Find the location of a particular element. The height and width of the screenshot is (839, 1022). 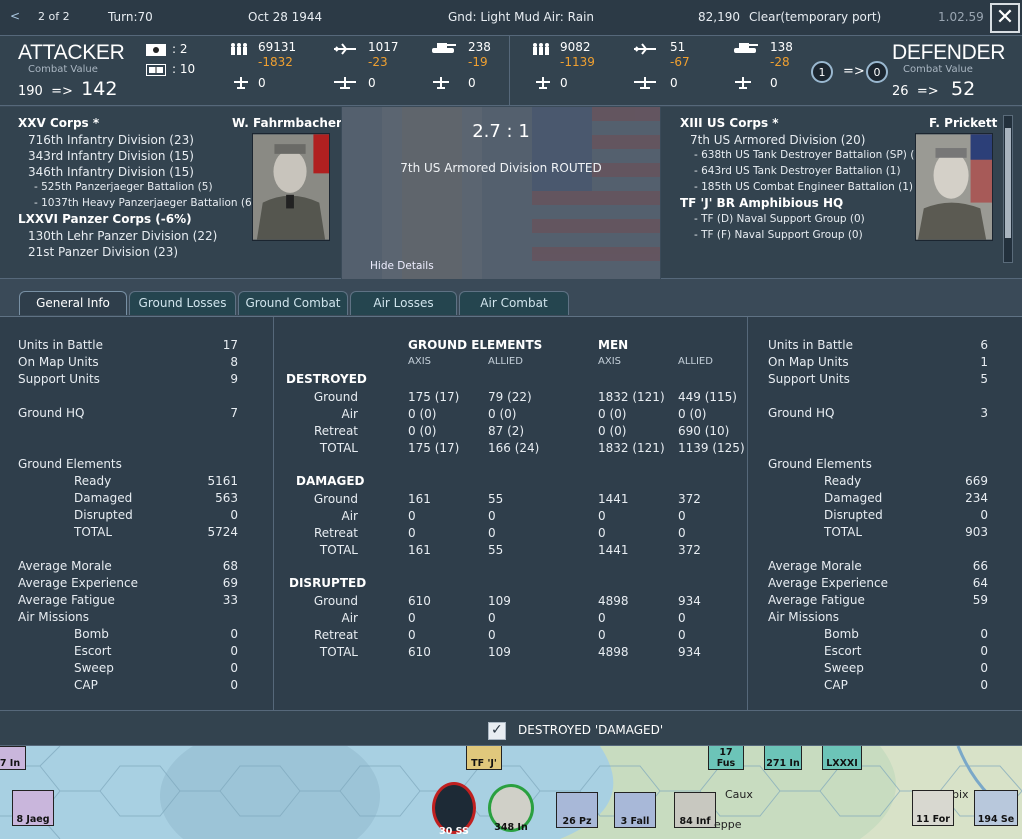

odds-ratio: 2.7 : 1 is located at coordinates (501, 131).